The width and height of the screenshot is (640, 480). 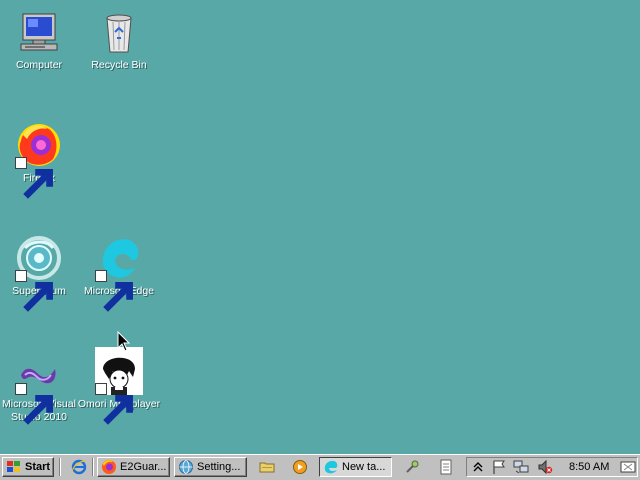 What do you see at coordinates (39, 65) in the screenshot?
I see `desktop-icon-label: Computer` at bounding box center [39, 65].